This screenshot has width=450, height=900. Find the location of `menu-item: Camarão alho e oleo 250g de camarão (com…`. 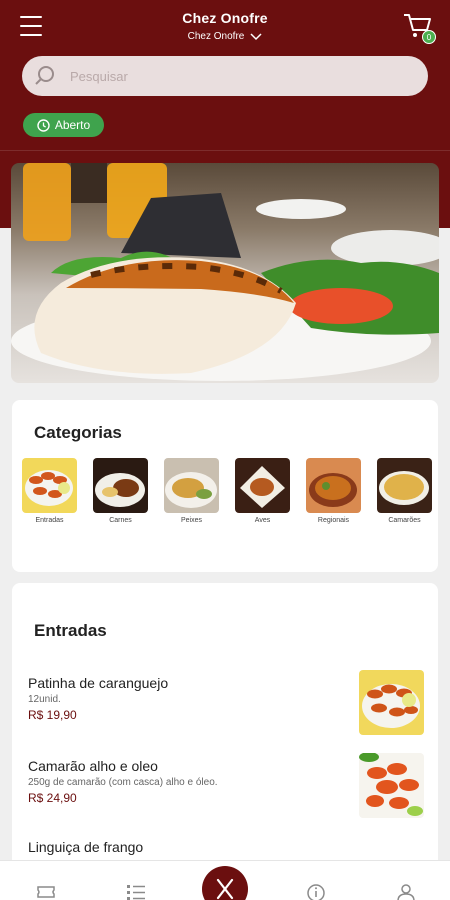

menu-item: Camarão alho e oleo 250g de camarão (com… is located at coordinates (226, 785).